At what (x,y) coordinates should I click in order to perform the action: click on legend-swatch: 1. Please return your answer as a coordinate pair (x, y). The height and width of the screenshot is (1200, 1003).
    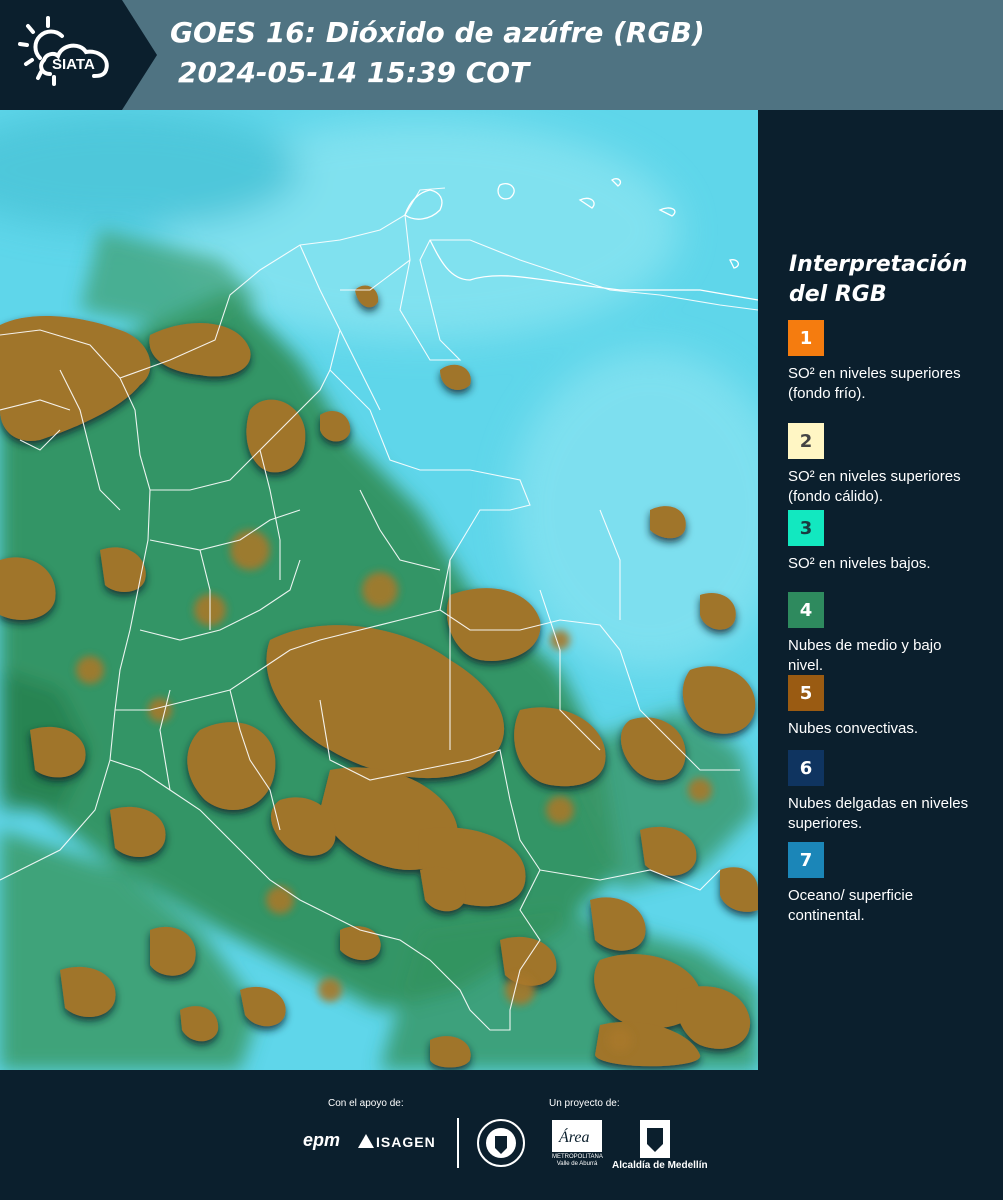
    Looking at the image, I should click on (806, 338).